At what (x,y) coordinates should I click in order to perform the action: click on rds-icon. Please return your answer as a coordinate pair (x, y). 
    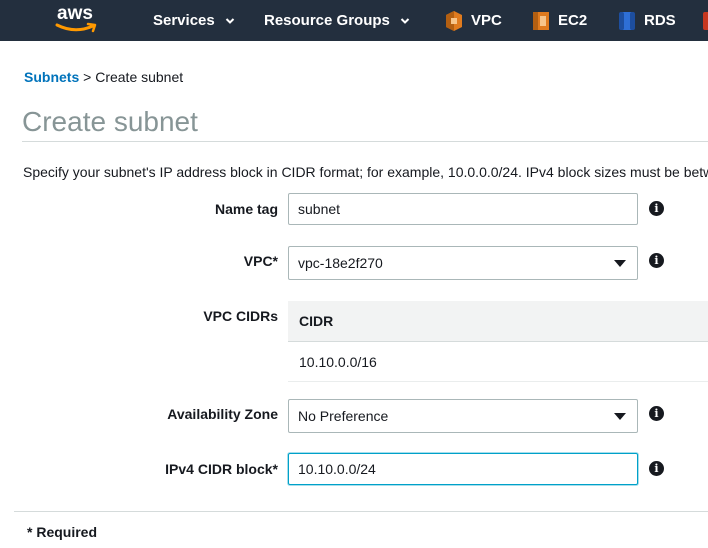
    Looking at the image, I should click on (627, 20).